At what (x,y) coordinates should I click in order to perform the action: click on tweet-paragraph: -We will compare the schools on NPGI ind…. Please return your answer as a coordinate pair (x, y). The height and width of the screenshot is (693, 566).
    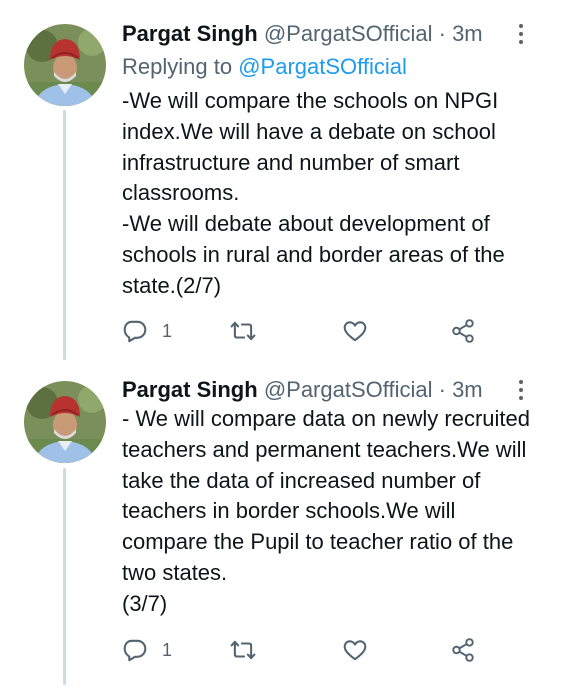
    Looking at the image, I should click on (310, 147).